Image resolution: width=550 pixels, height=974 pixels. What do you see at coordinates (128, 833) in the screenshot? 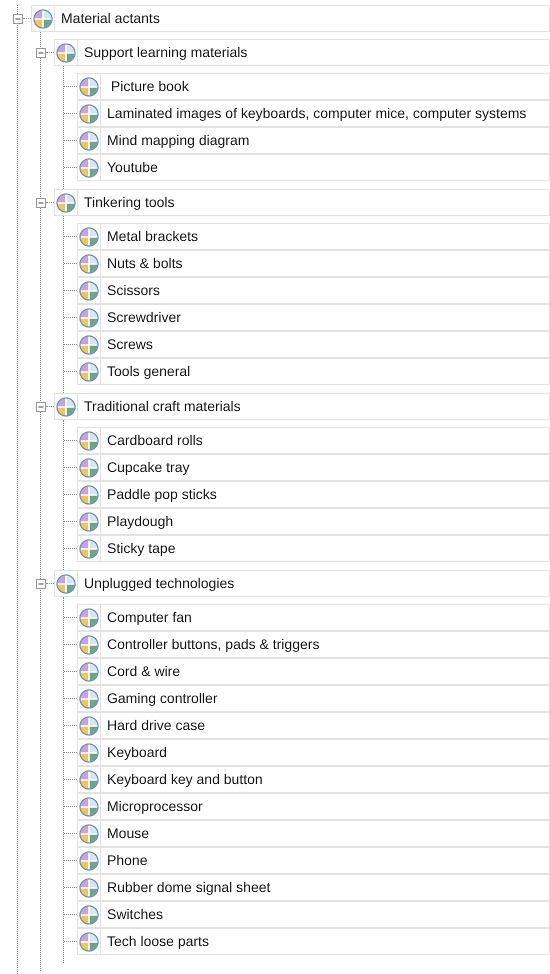
I see `tree-item-label: Mouse` at bounding box center [128, 833].